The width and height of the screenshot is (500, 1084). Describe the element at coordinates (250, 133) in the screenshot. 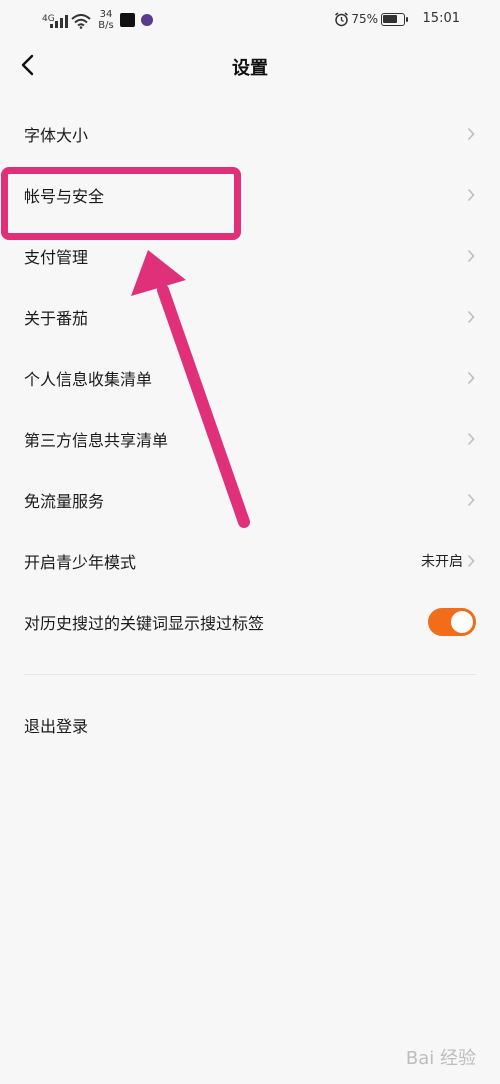

I see `settings-item-font-size: 字体大小` at that location.